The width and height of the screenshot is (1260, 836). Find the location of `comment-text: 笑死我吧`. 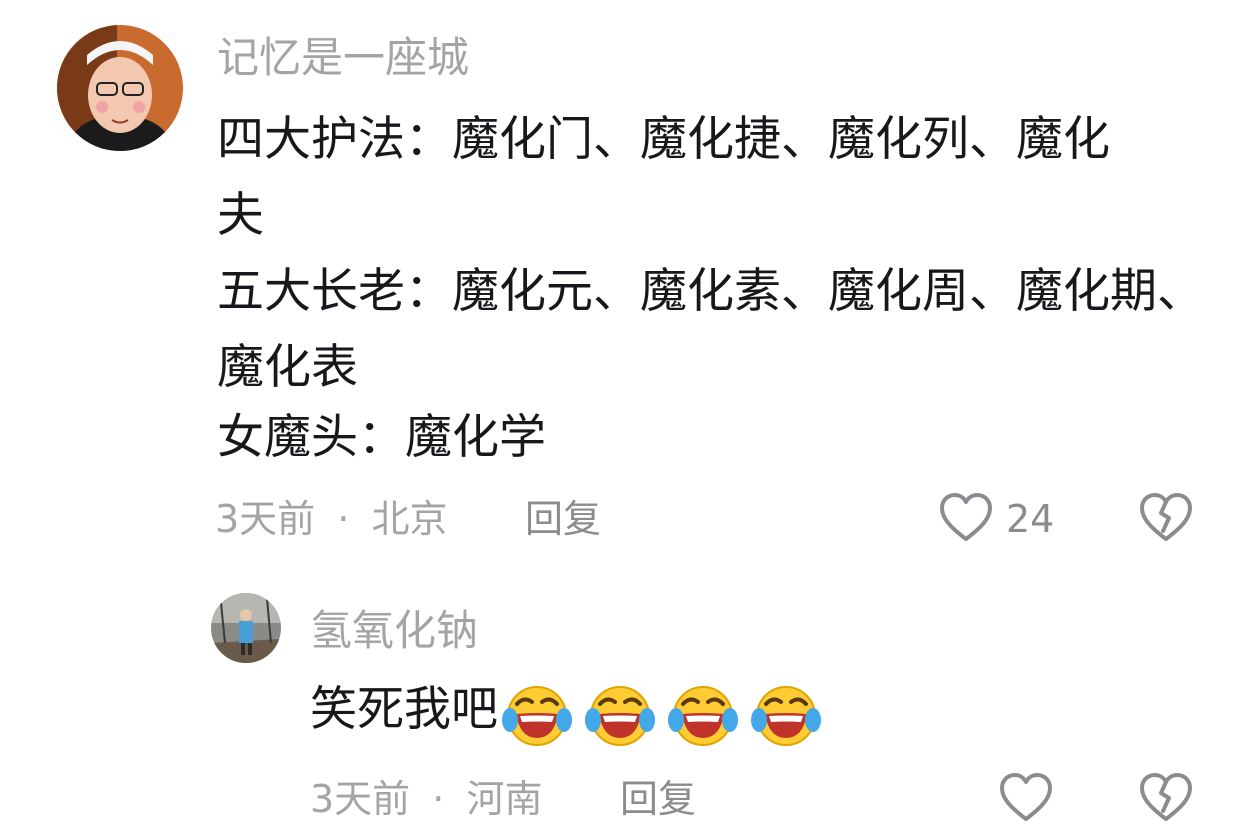

comment-text: 笑死我吧 is located at coordinates (565, 711).